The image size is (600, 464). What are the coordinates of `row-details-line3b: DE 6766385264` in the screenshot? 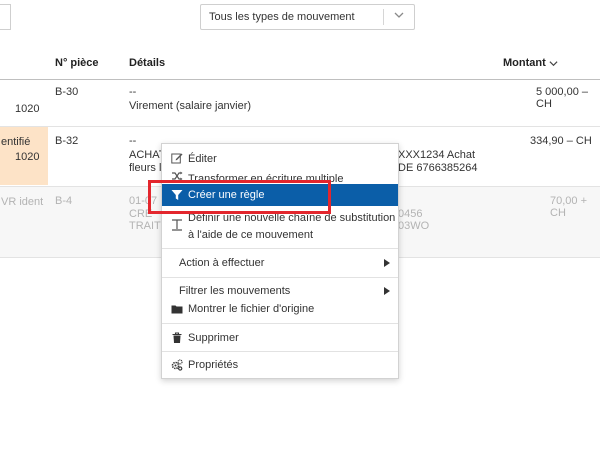 It's located at (438, 168).